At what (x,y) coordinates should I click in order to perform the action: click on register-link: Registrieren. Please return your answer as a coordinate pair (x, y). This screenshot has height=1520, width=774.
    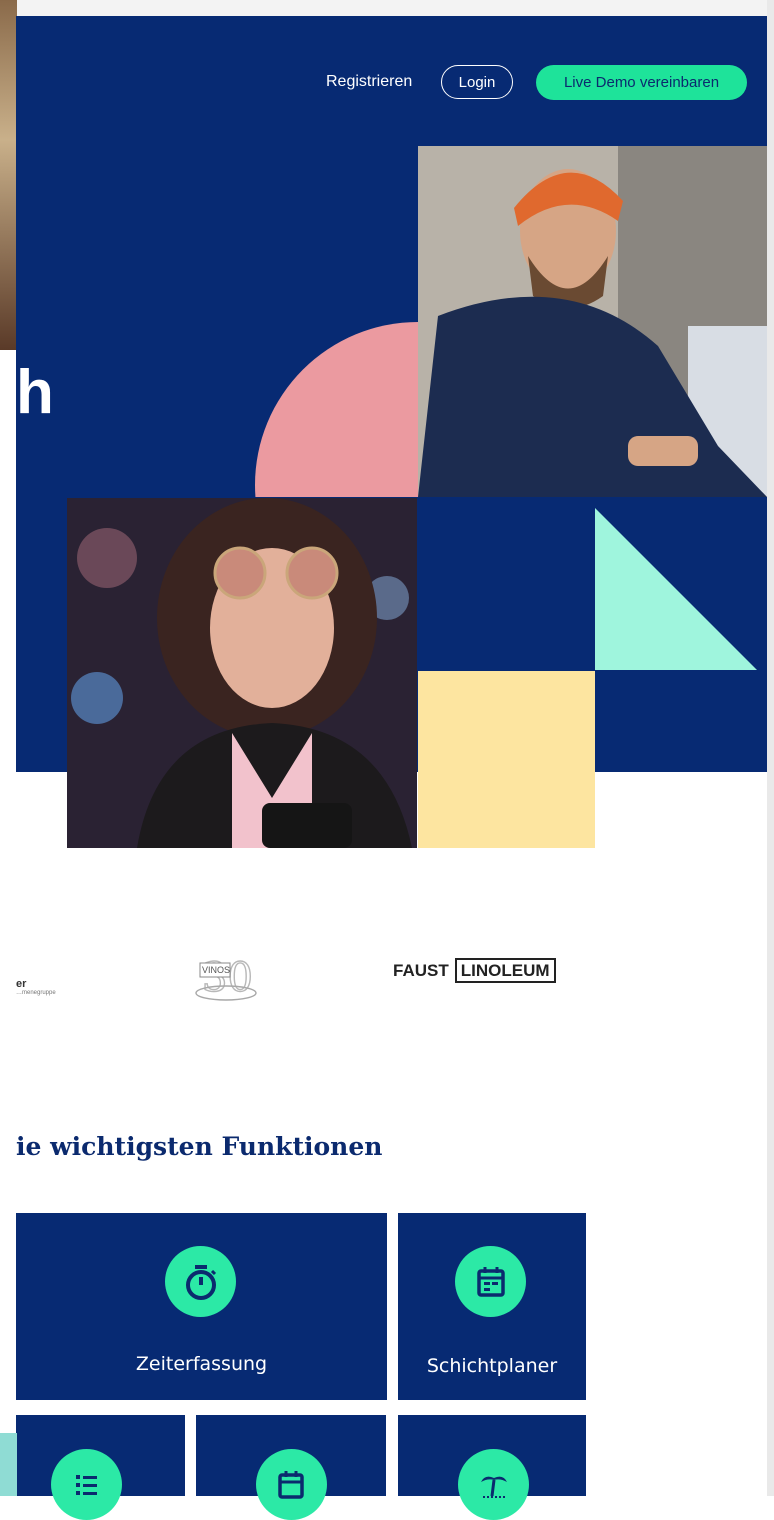
    Looking at the image, I should click on (369, 82).